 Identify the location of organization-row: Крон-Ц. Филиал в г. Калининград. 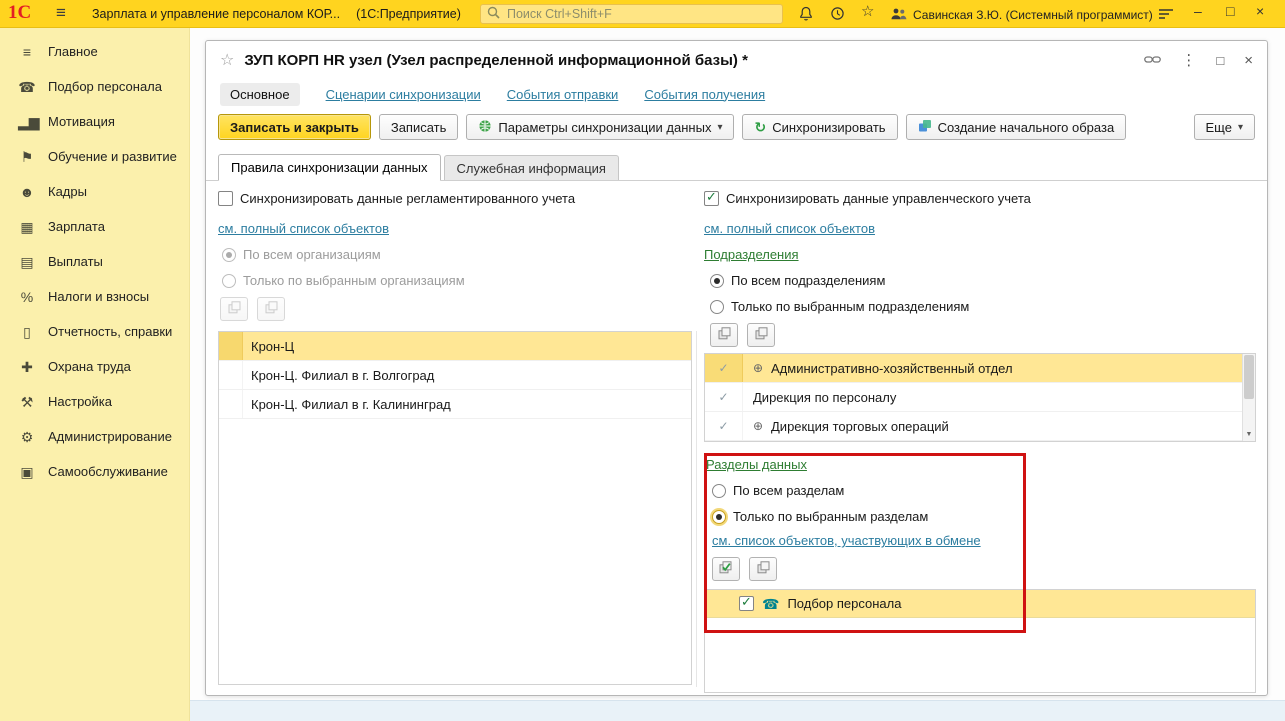
(455, 404).